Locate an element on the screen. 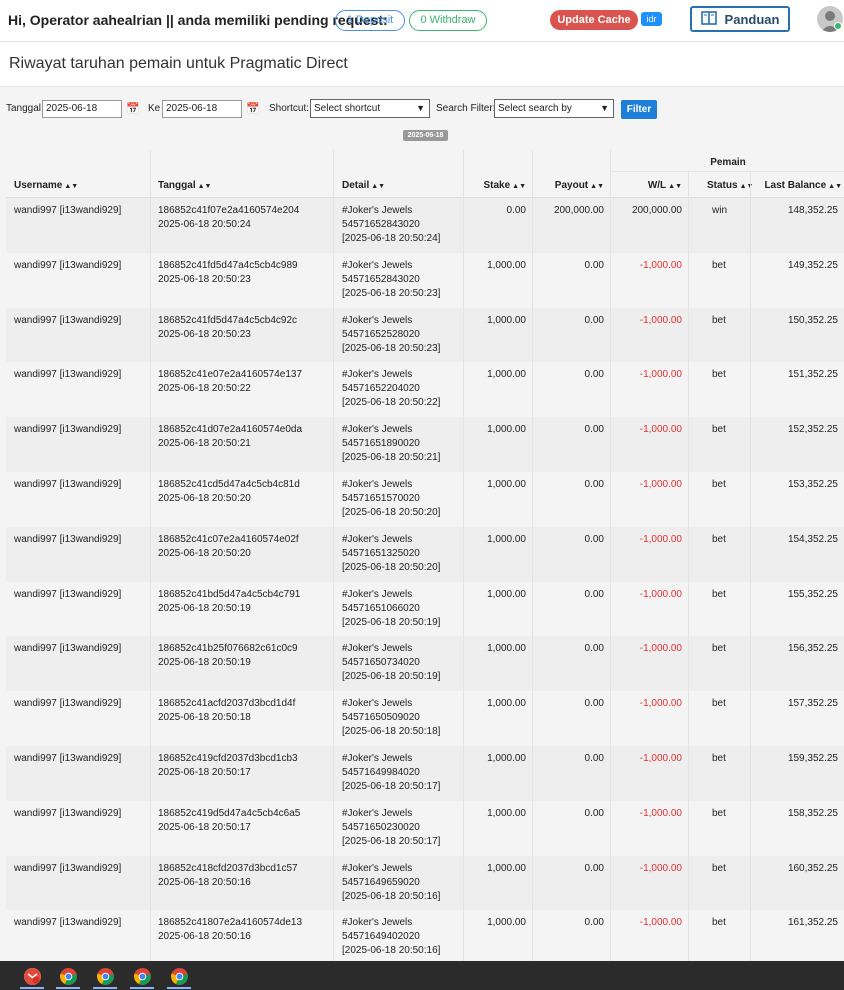 This screenshot has width=844, height=990. row-transaction-id: 186852c419d5d47a4c5cb4c6a5 is located at coordinates (229, 813).